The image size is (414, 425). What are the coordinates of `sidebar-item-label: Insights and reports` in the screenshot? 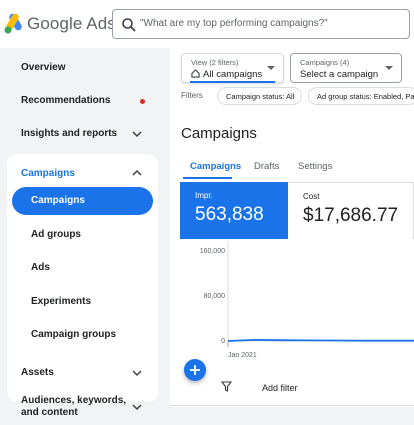 It's located at (69, 133).